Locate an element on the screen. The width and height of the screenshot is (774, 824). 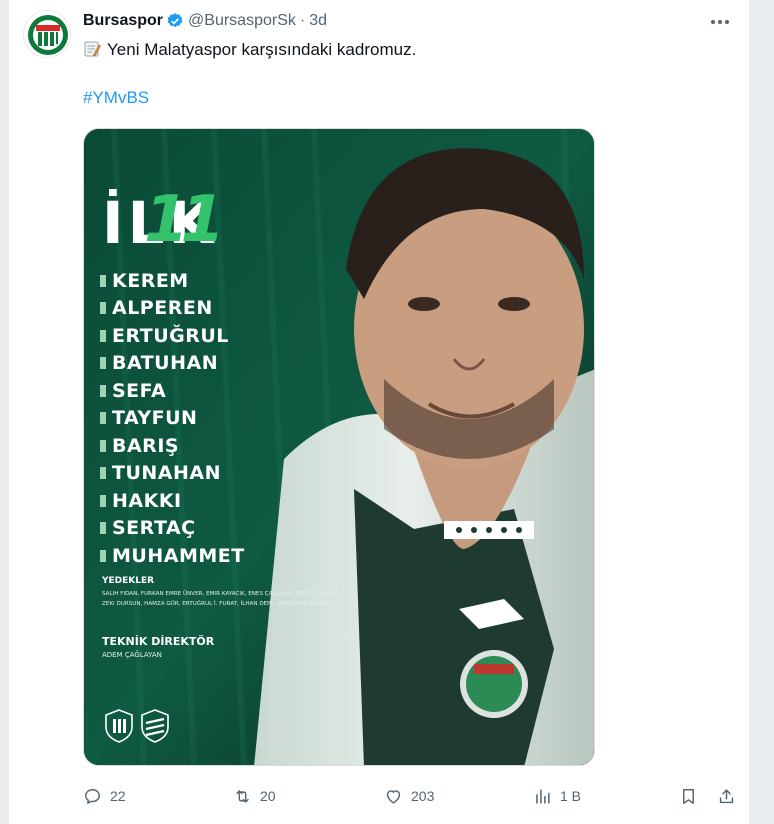
player-row: SERTAÇ is located at coordinates (172, 529).